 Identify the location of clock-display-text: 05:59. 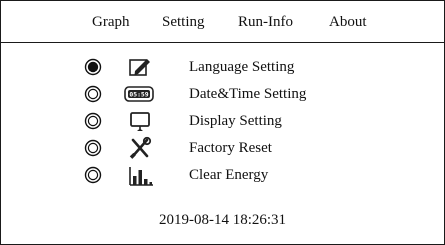
(138, 95).